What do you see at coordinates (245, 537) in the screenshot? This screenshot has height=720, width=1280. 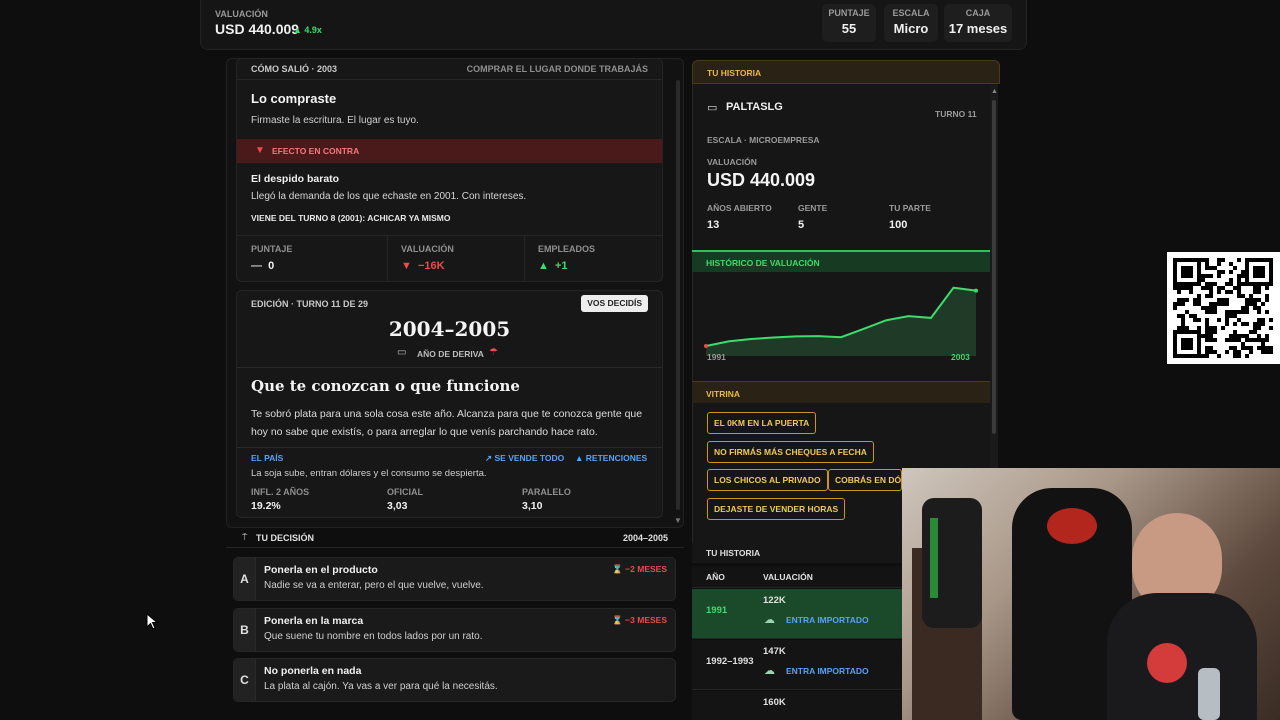 I see `signpost-icon: ⍑` at bounding box center [245, 537].